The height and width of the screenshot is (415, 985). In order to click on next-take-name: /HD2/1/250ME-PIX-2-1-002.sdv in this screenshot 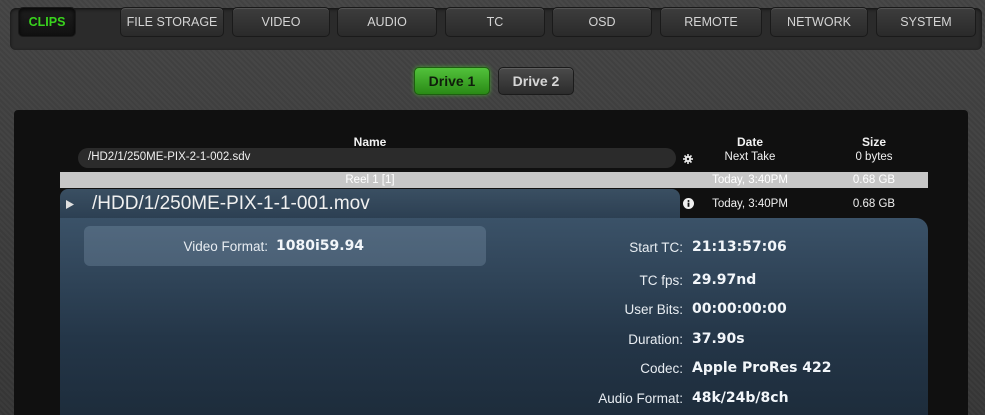, I will do `click(169, 157)`.